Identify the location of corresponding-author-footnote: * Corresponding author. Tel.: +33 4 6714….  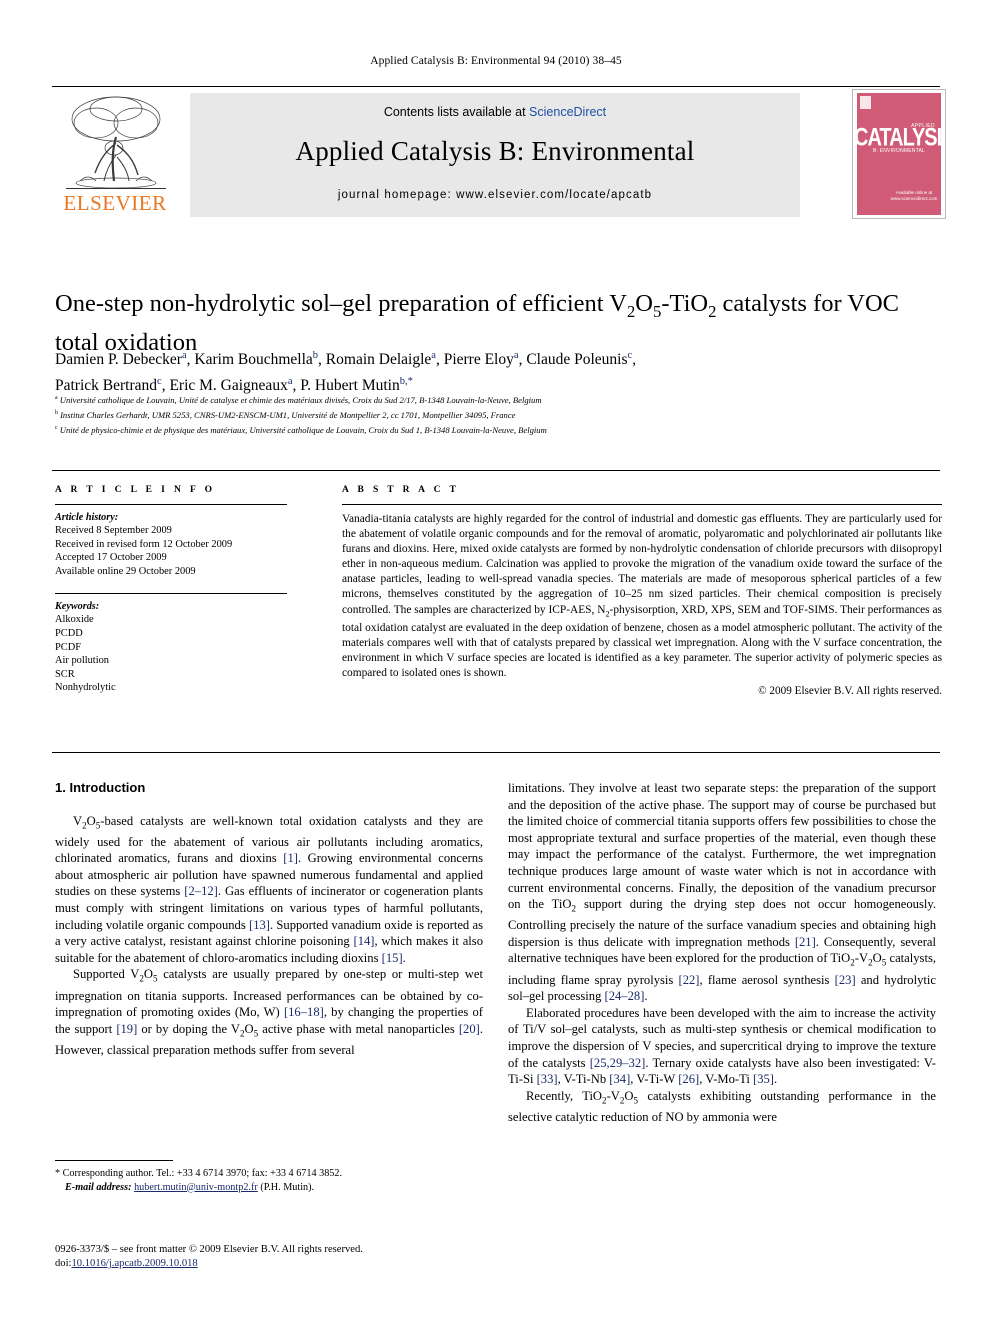
(269, 1177).